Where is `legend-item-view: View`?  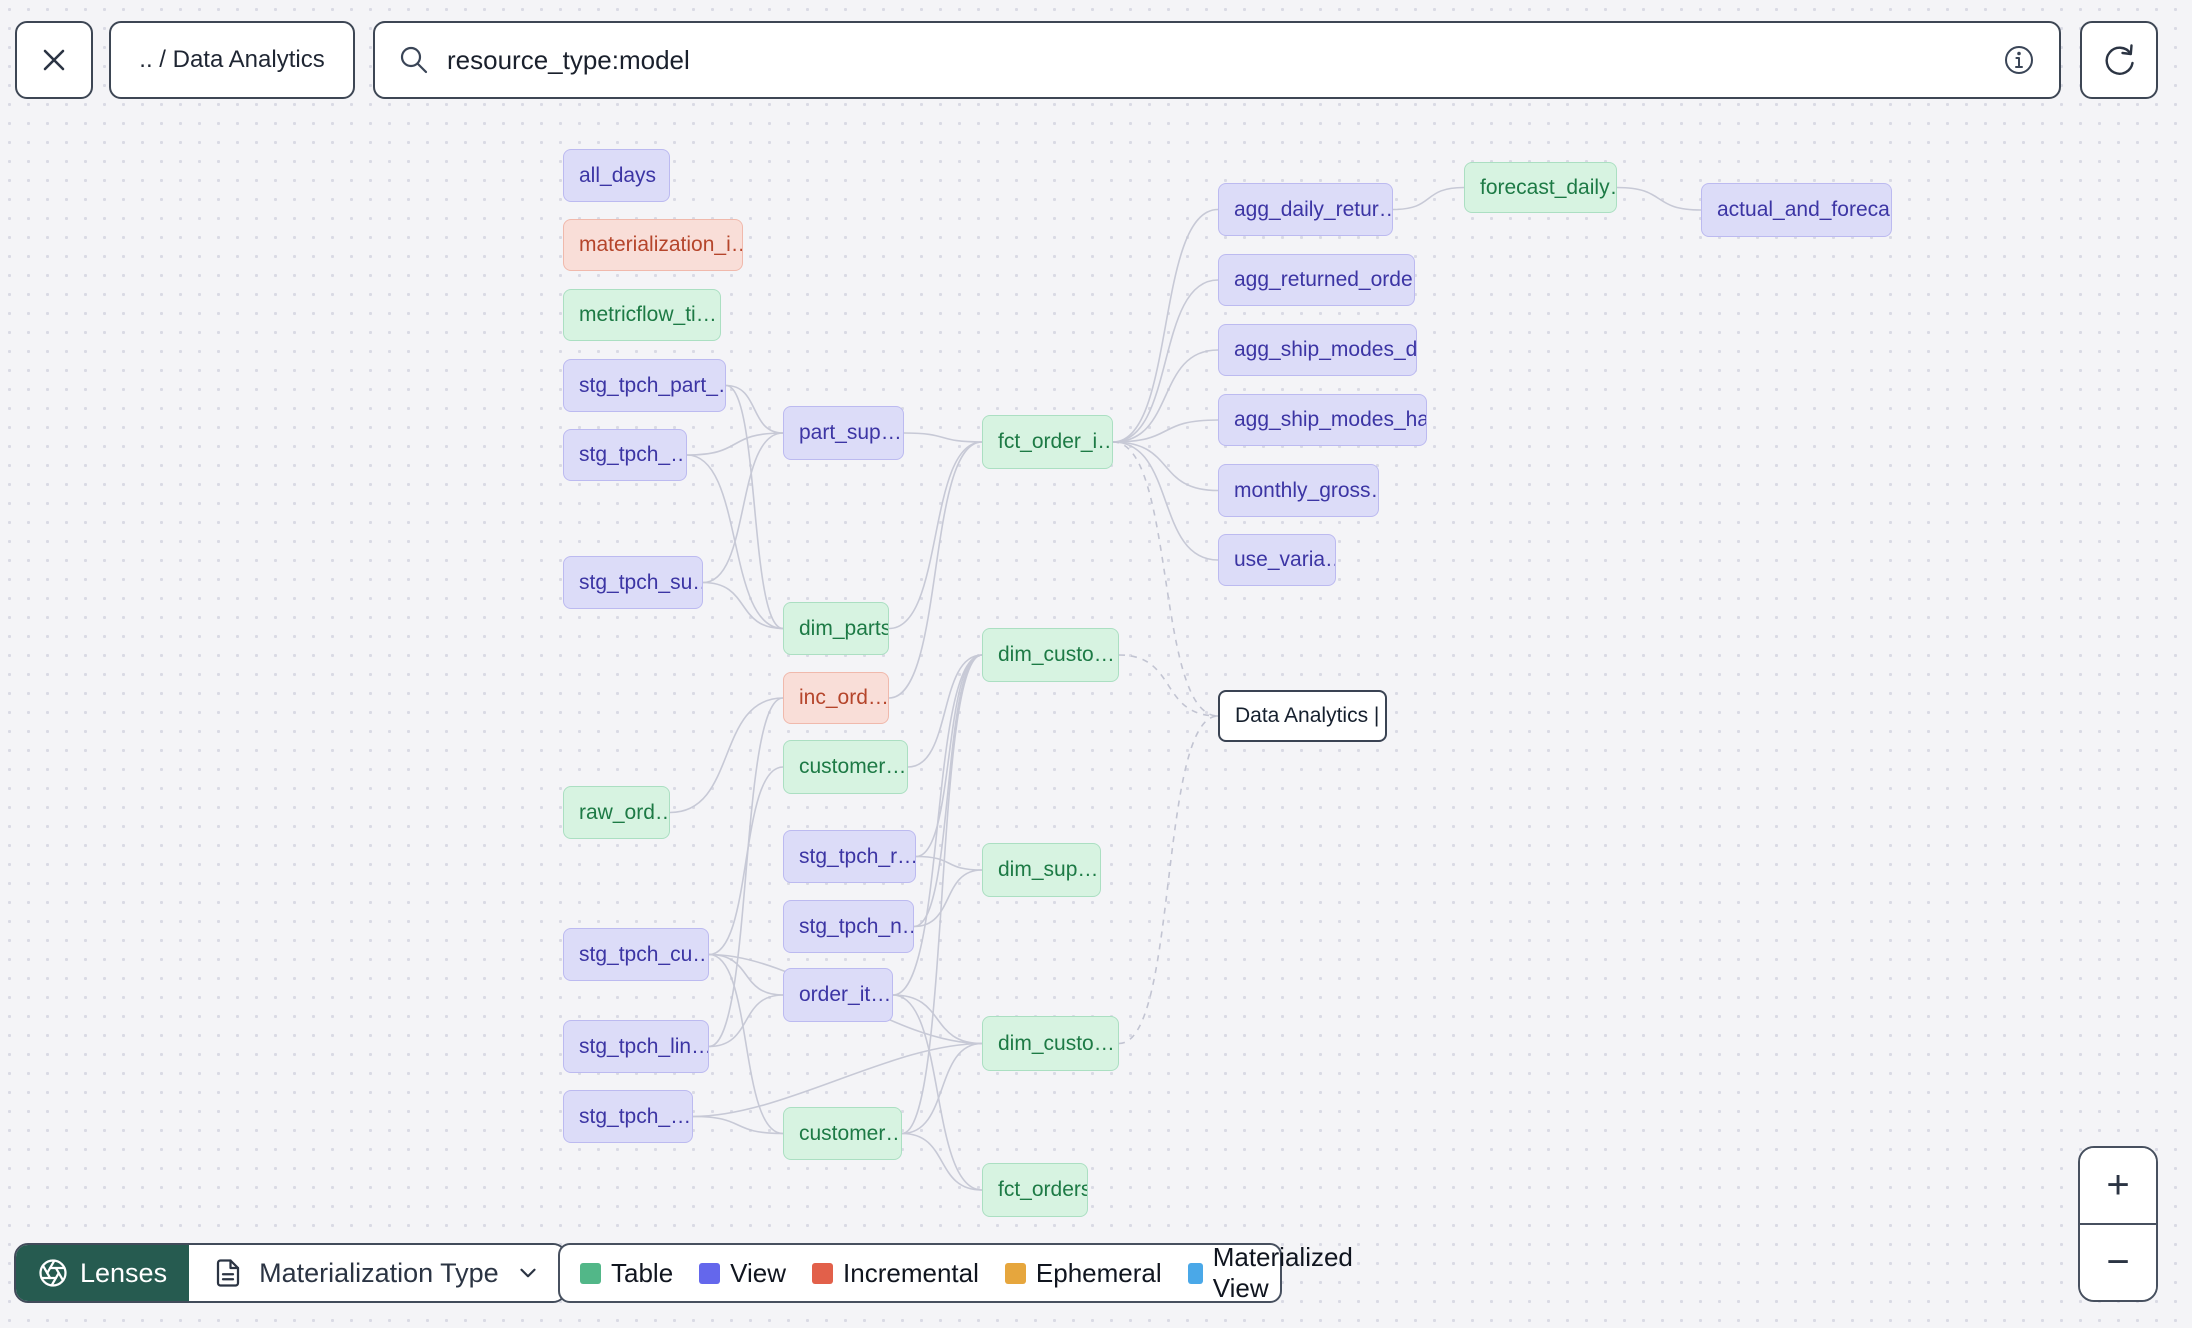
legend-item-view: View is located at coordinates (742, 1273).